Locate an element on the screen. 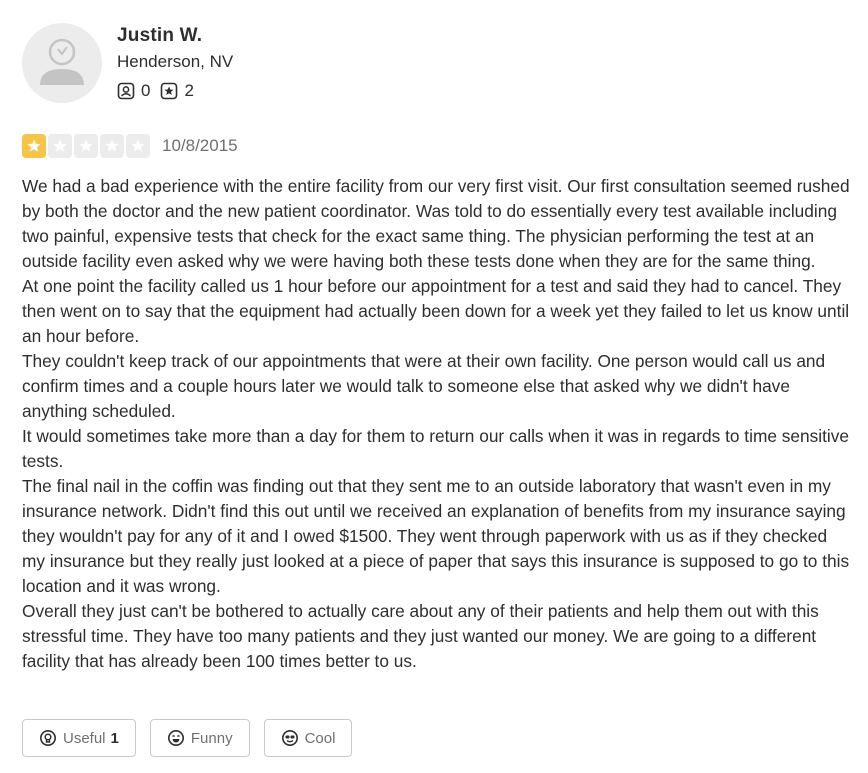  useful-button: Useful 1 is located at coordinates (79, 738).